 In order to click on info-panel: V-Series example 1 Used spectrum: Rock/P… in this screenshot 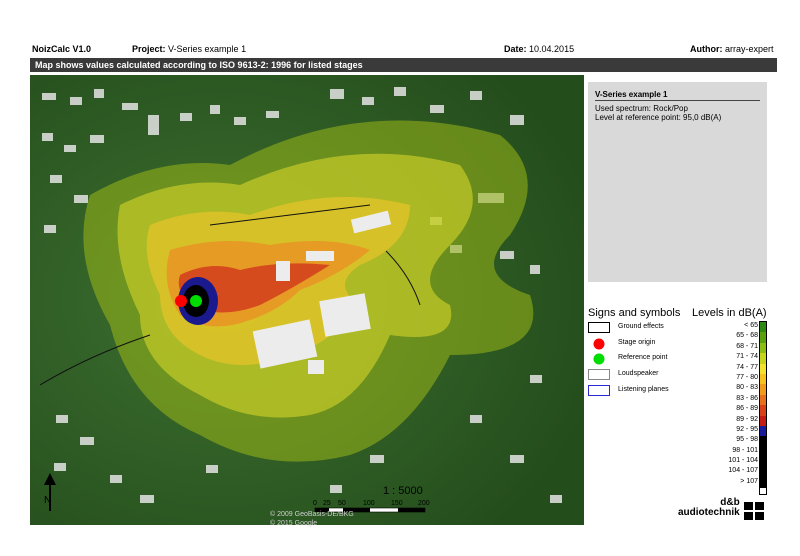, I will do `click(677, 182)`.